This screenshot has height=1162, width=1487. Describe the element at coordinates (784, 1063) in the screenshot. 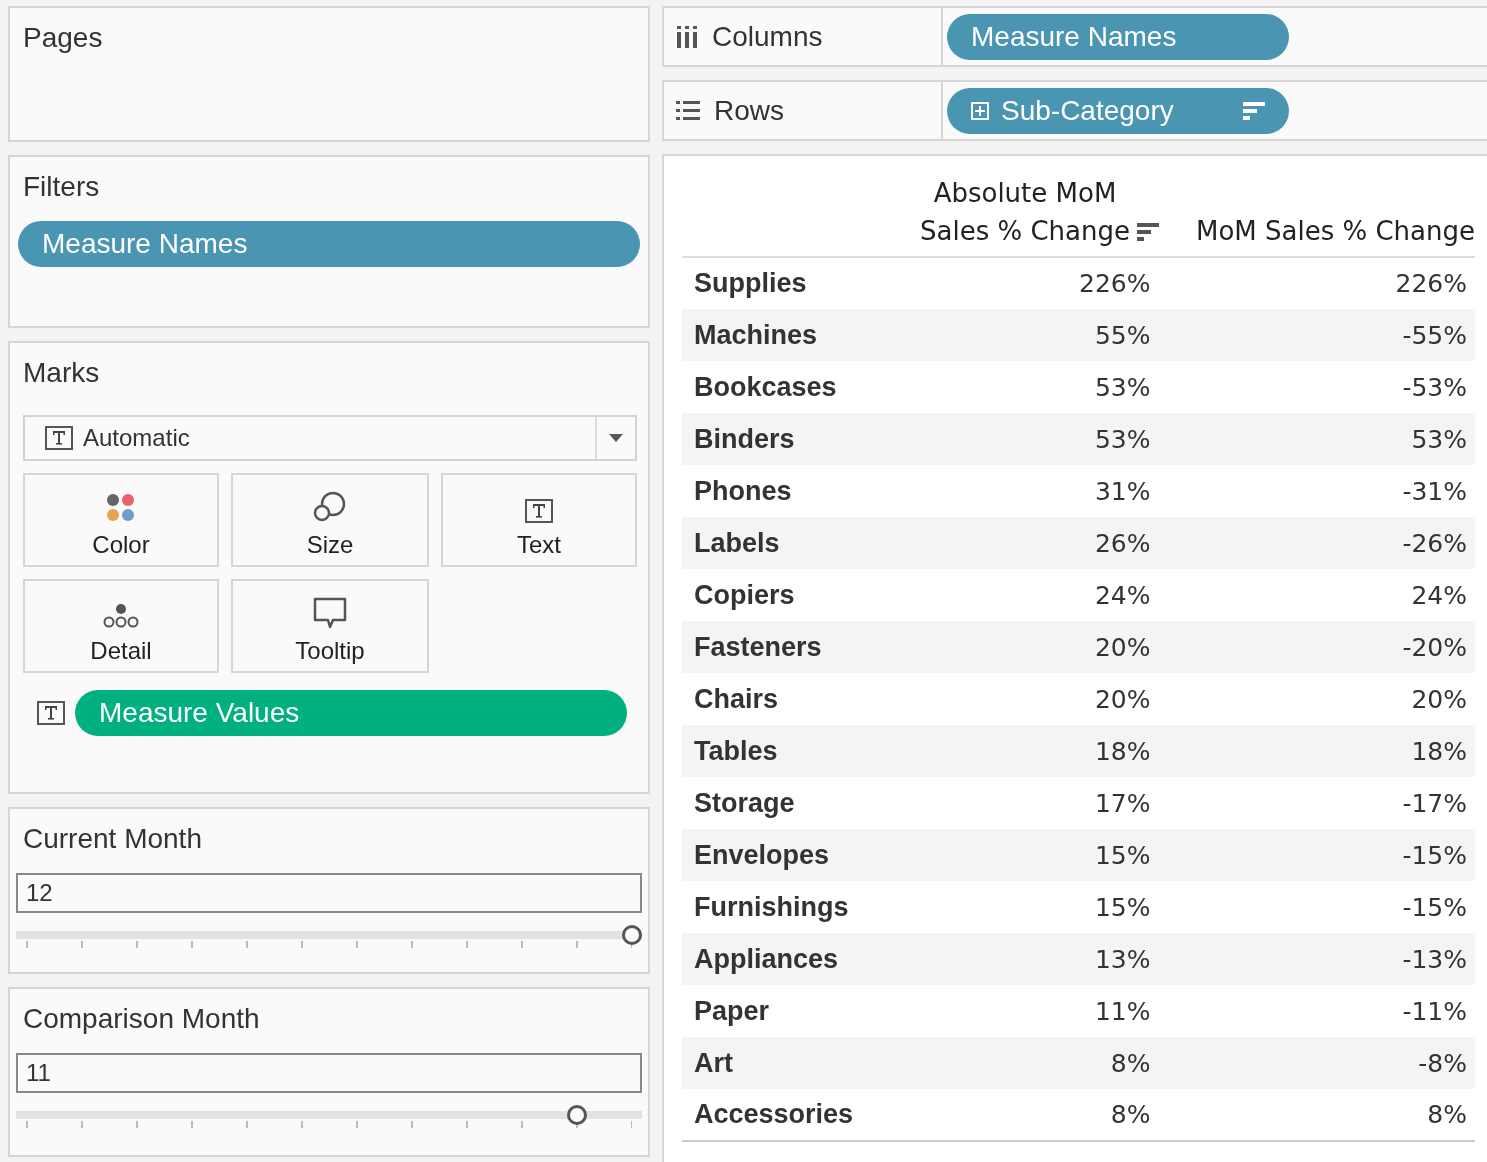

I see `row-header: Art` at that location.